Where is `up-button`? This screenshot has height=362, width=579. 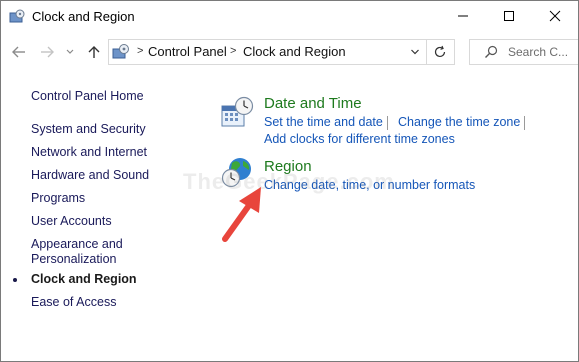 up-button is located at coordinates (94, 52).